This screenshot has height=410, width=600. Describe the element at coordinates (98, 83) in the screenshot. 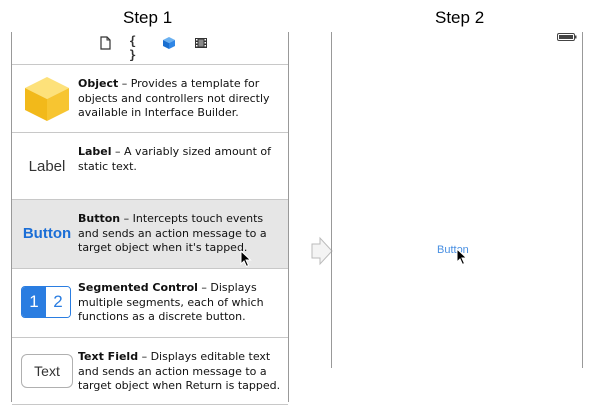

I see `object-item-title: Object` at that location.